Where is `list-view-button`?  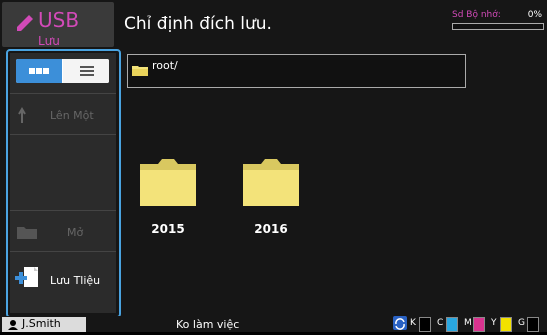
list-view-button is located at coordinates (86, 71).